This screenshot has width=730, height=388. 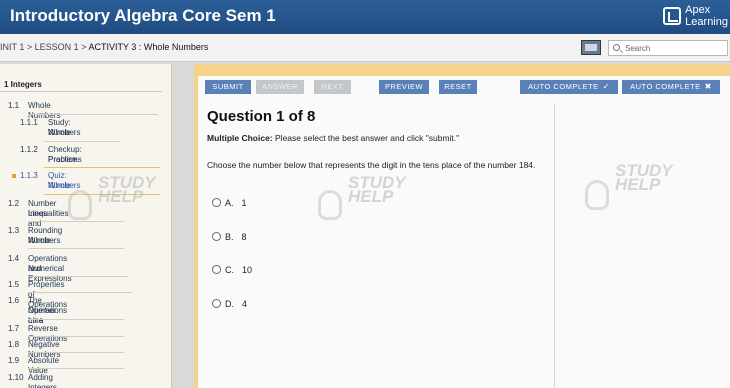 I want to click on screen-view-icon, so click(x=591, y=47).